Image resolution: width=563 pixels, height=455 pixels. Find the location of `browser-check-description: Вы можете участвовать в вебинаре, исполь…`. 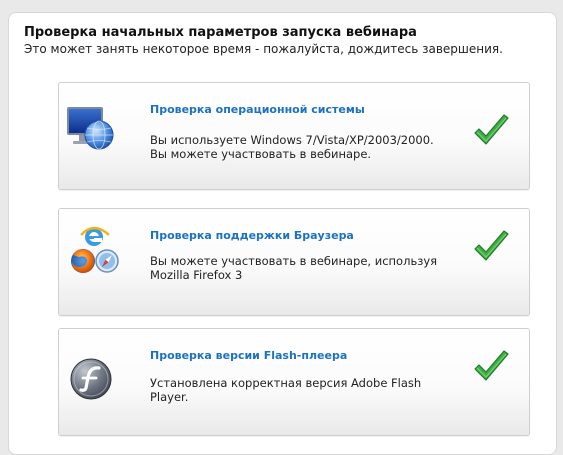

browser-check-description: Вы можете участвовать в вебинаре, исполь… is located at coordinates (310, 268).